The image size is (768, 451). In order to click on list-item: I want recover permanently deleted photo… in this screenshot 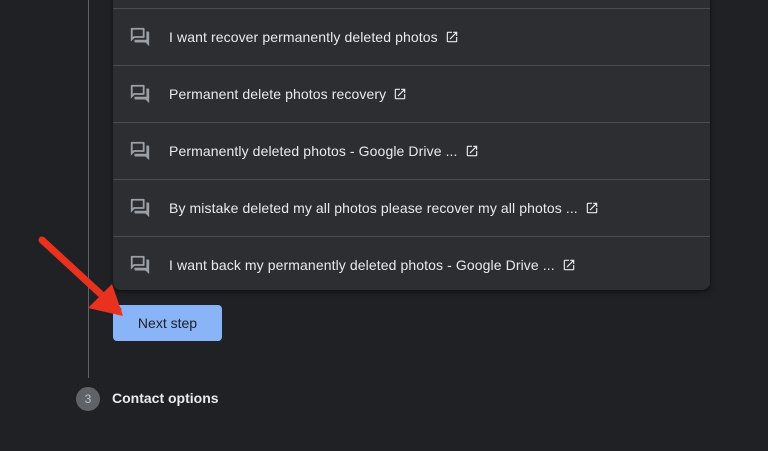, I will do `click(411, 37)`.